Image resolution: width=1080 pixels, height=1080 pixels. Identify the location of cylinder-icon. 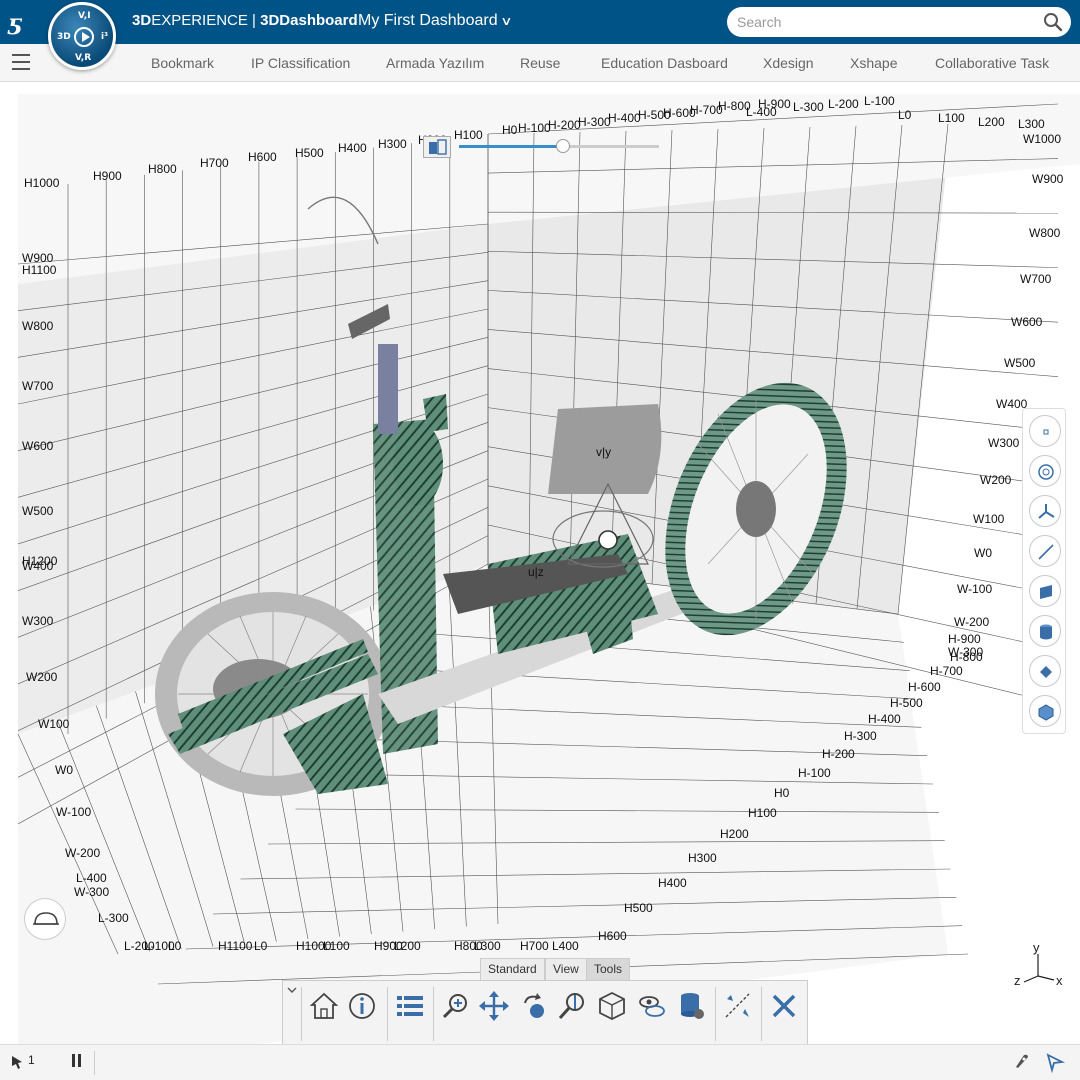
(1045, 631).